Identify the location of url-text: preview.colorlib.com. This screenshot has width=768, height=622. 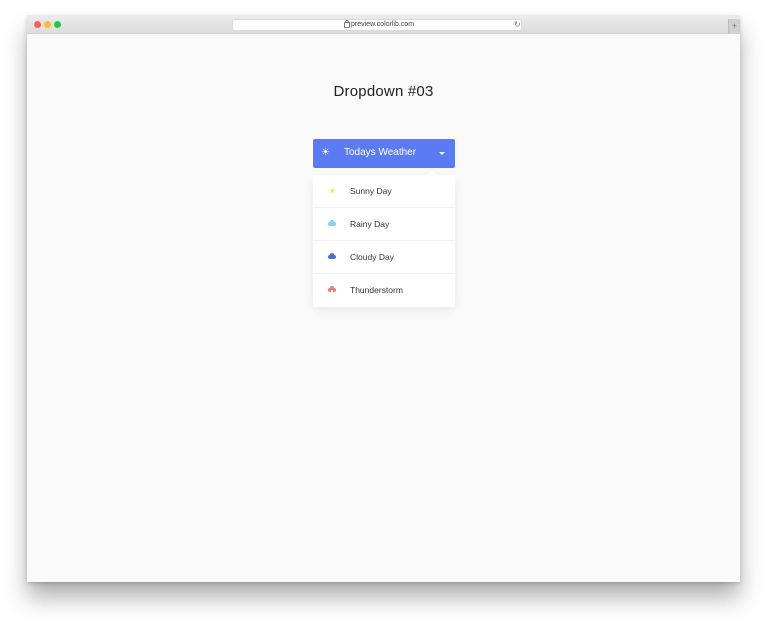
(383, 24).